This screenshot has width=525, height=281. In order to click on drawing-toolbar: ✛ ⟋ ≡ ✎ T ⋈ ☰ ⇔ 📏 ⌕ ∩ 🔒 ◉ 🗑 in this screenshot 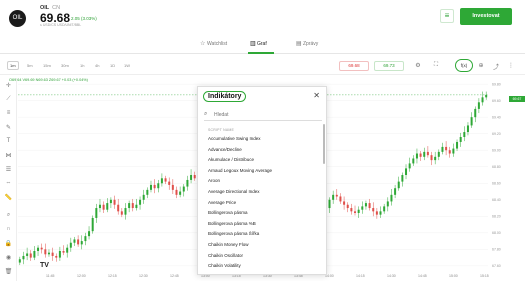, I will do `click(8, 179)`.